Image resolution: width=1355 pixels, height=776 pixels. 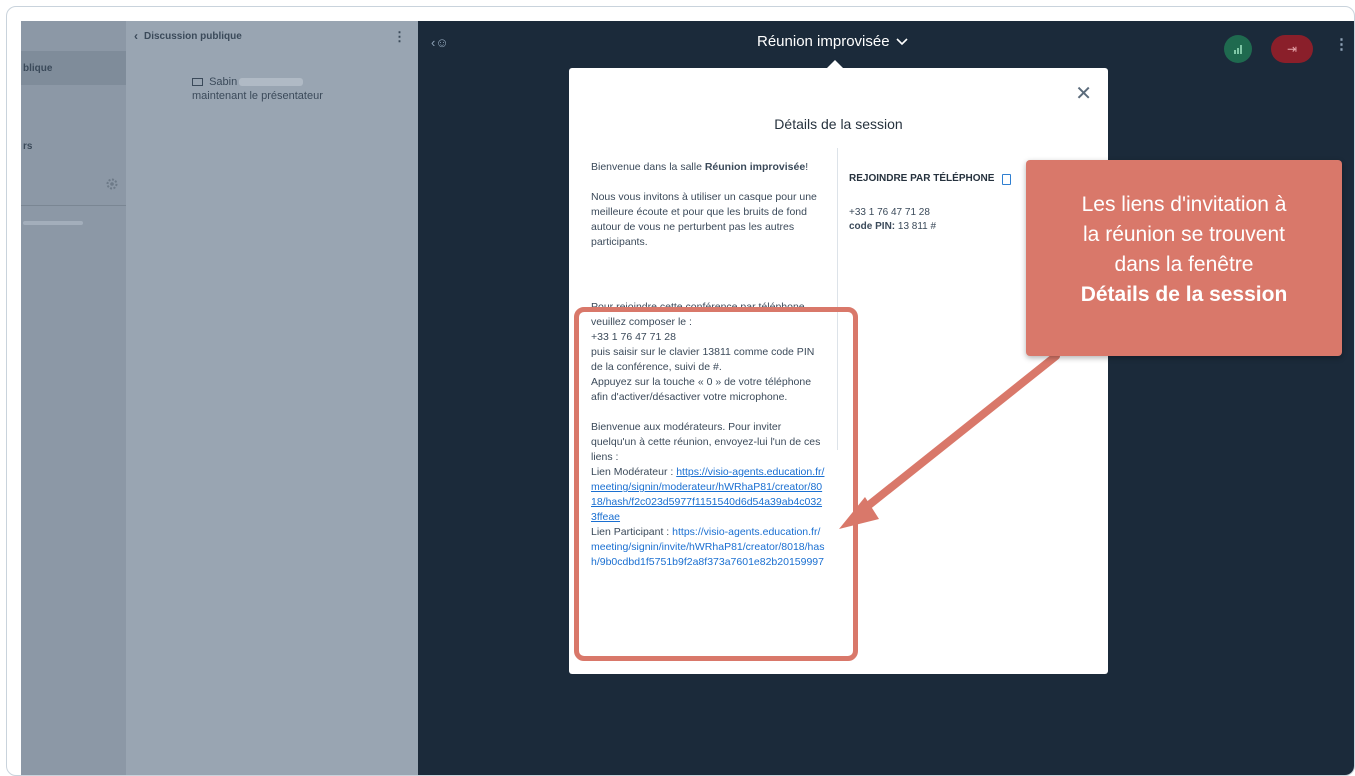 What do you see at coordinates (1184, 204) in the screenshot?
I see `callout-line: Les liens d'invitation à` at bounding box center [1184, 204].